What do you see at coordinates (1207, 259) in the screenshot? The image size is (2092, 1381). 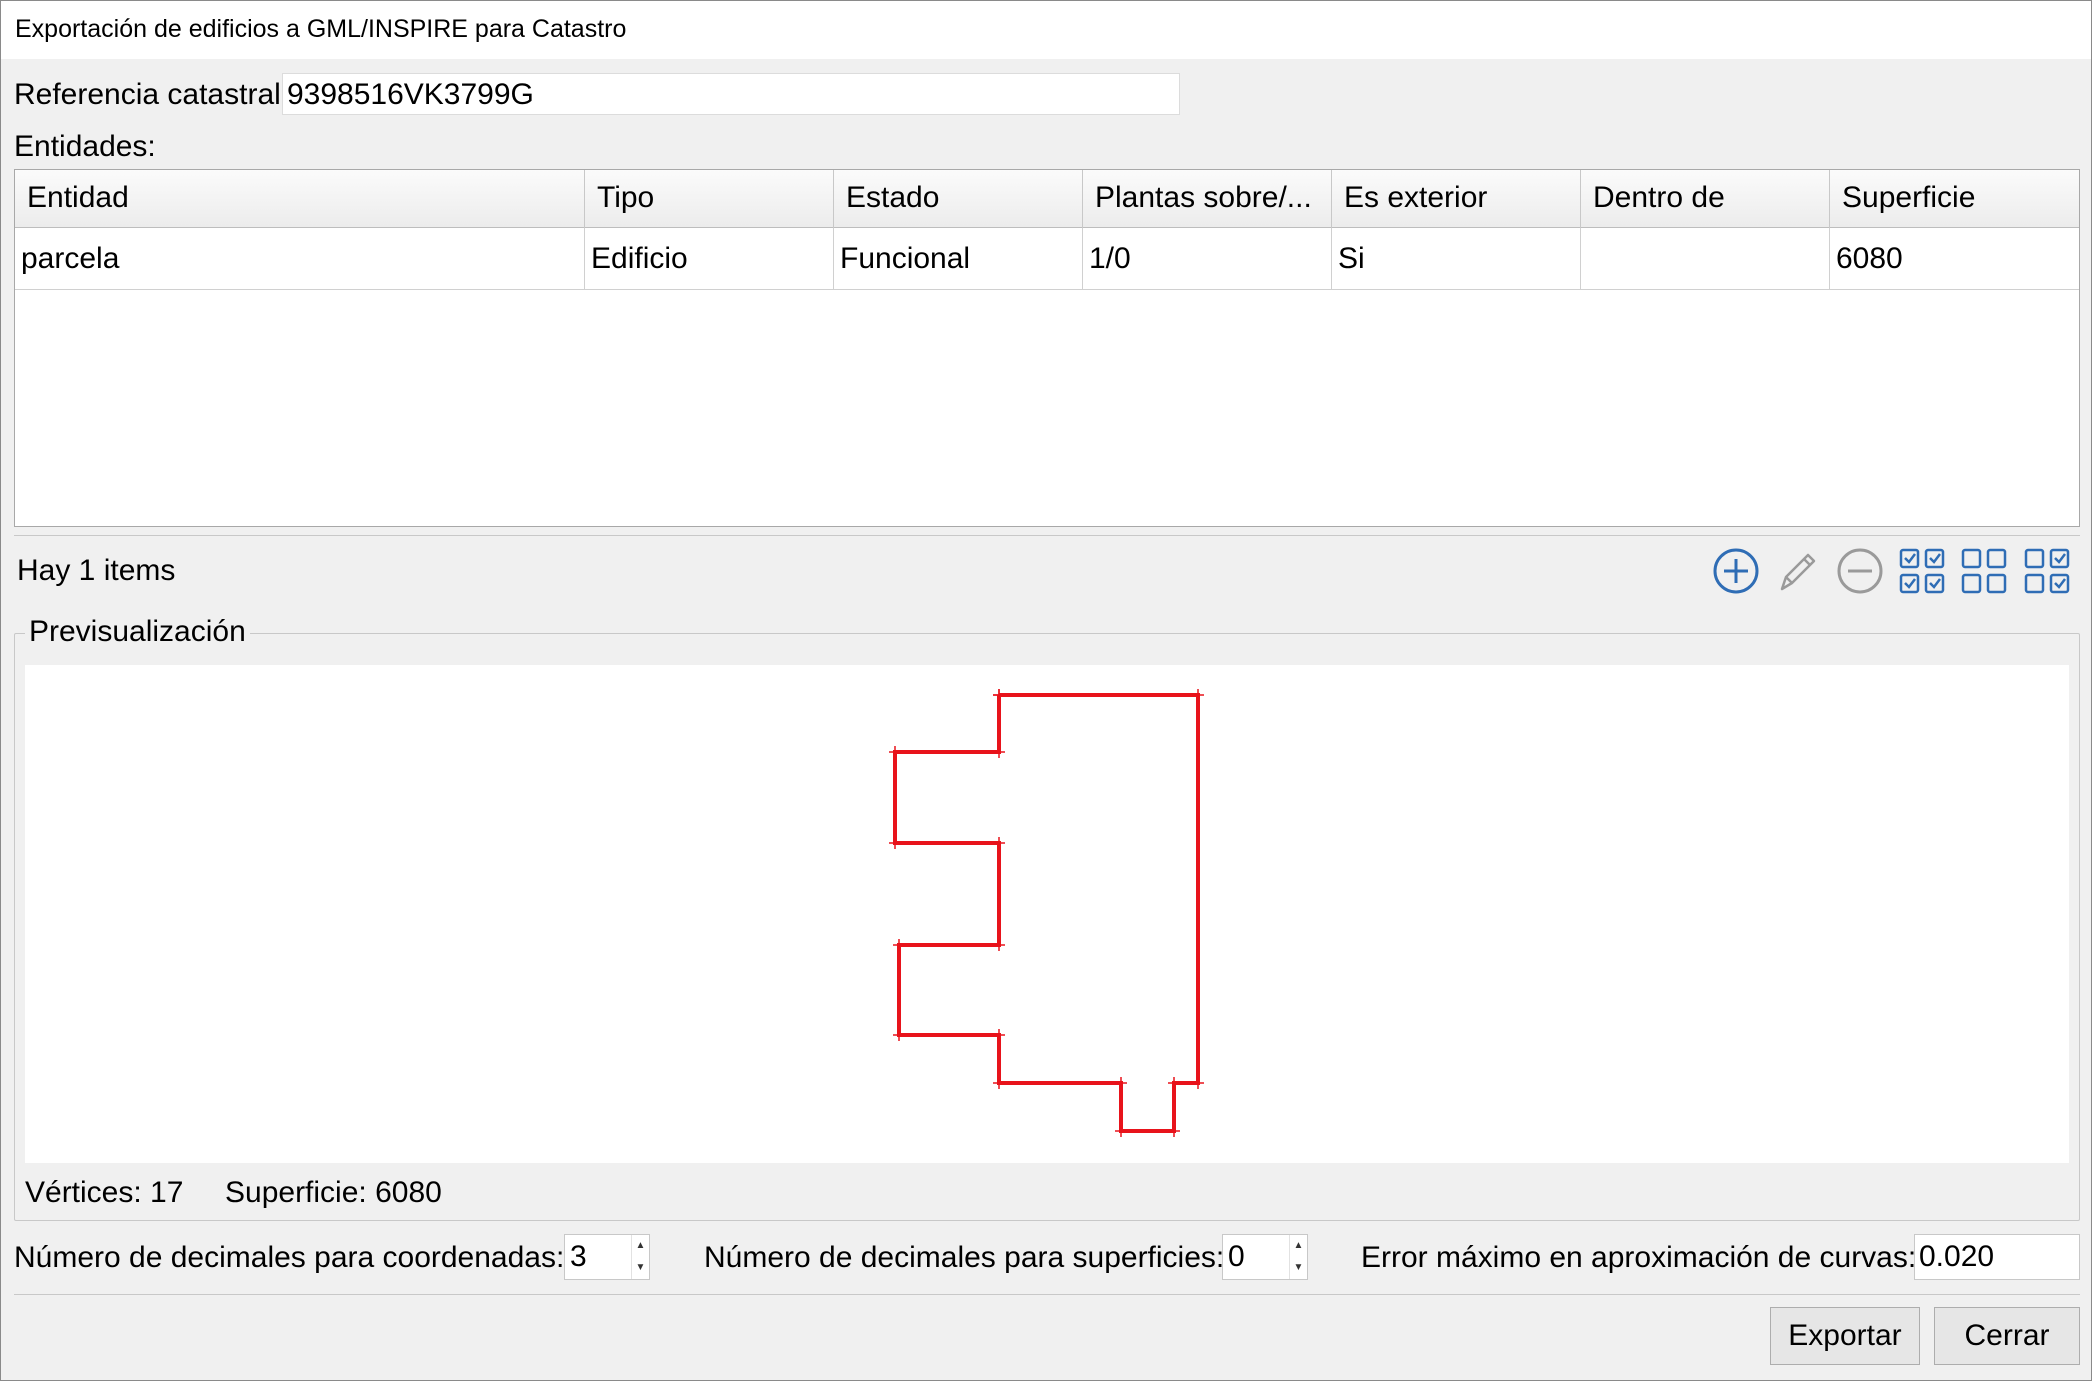 I see `cell-plantas: 1/0` at bounding box center [1207, 259].